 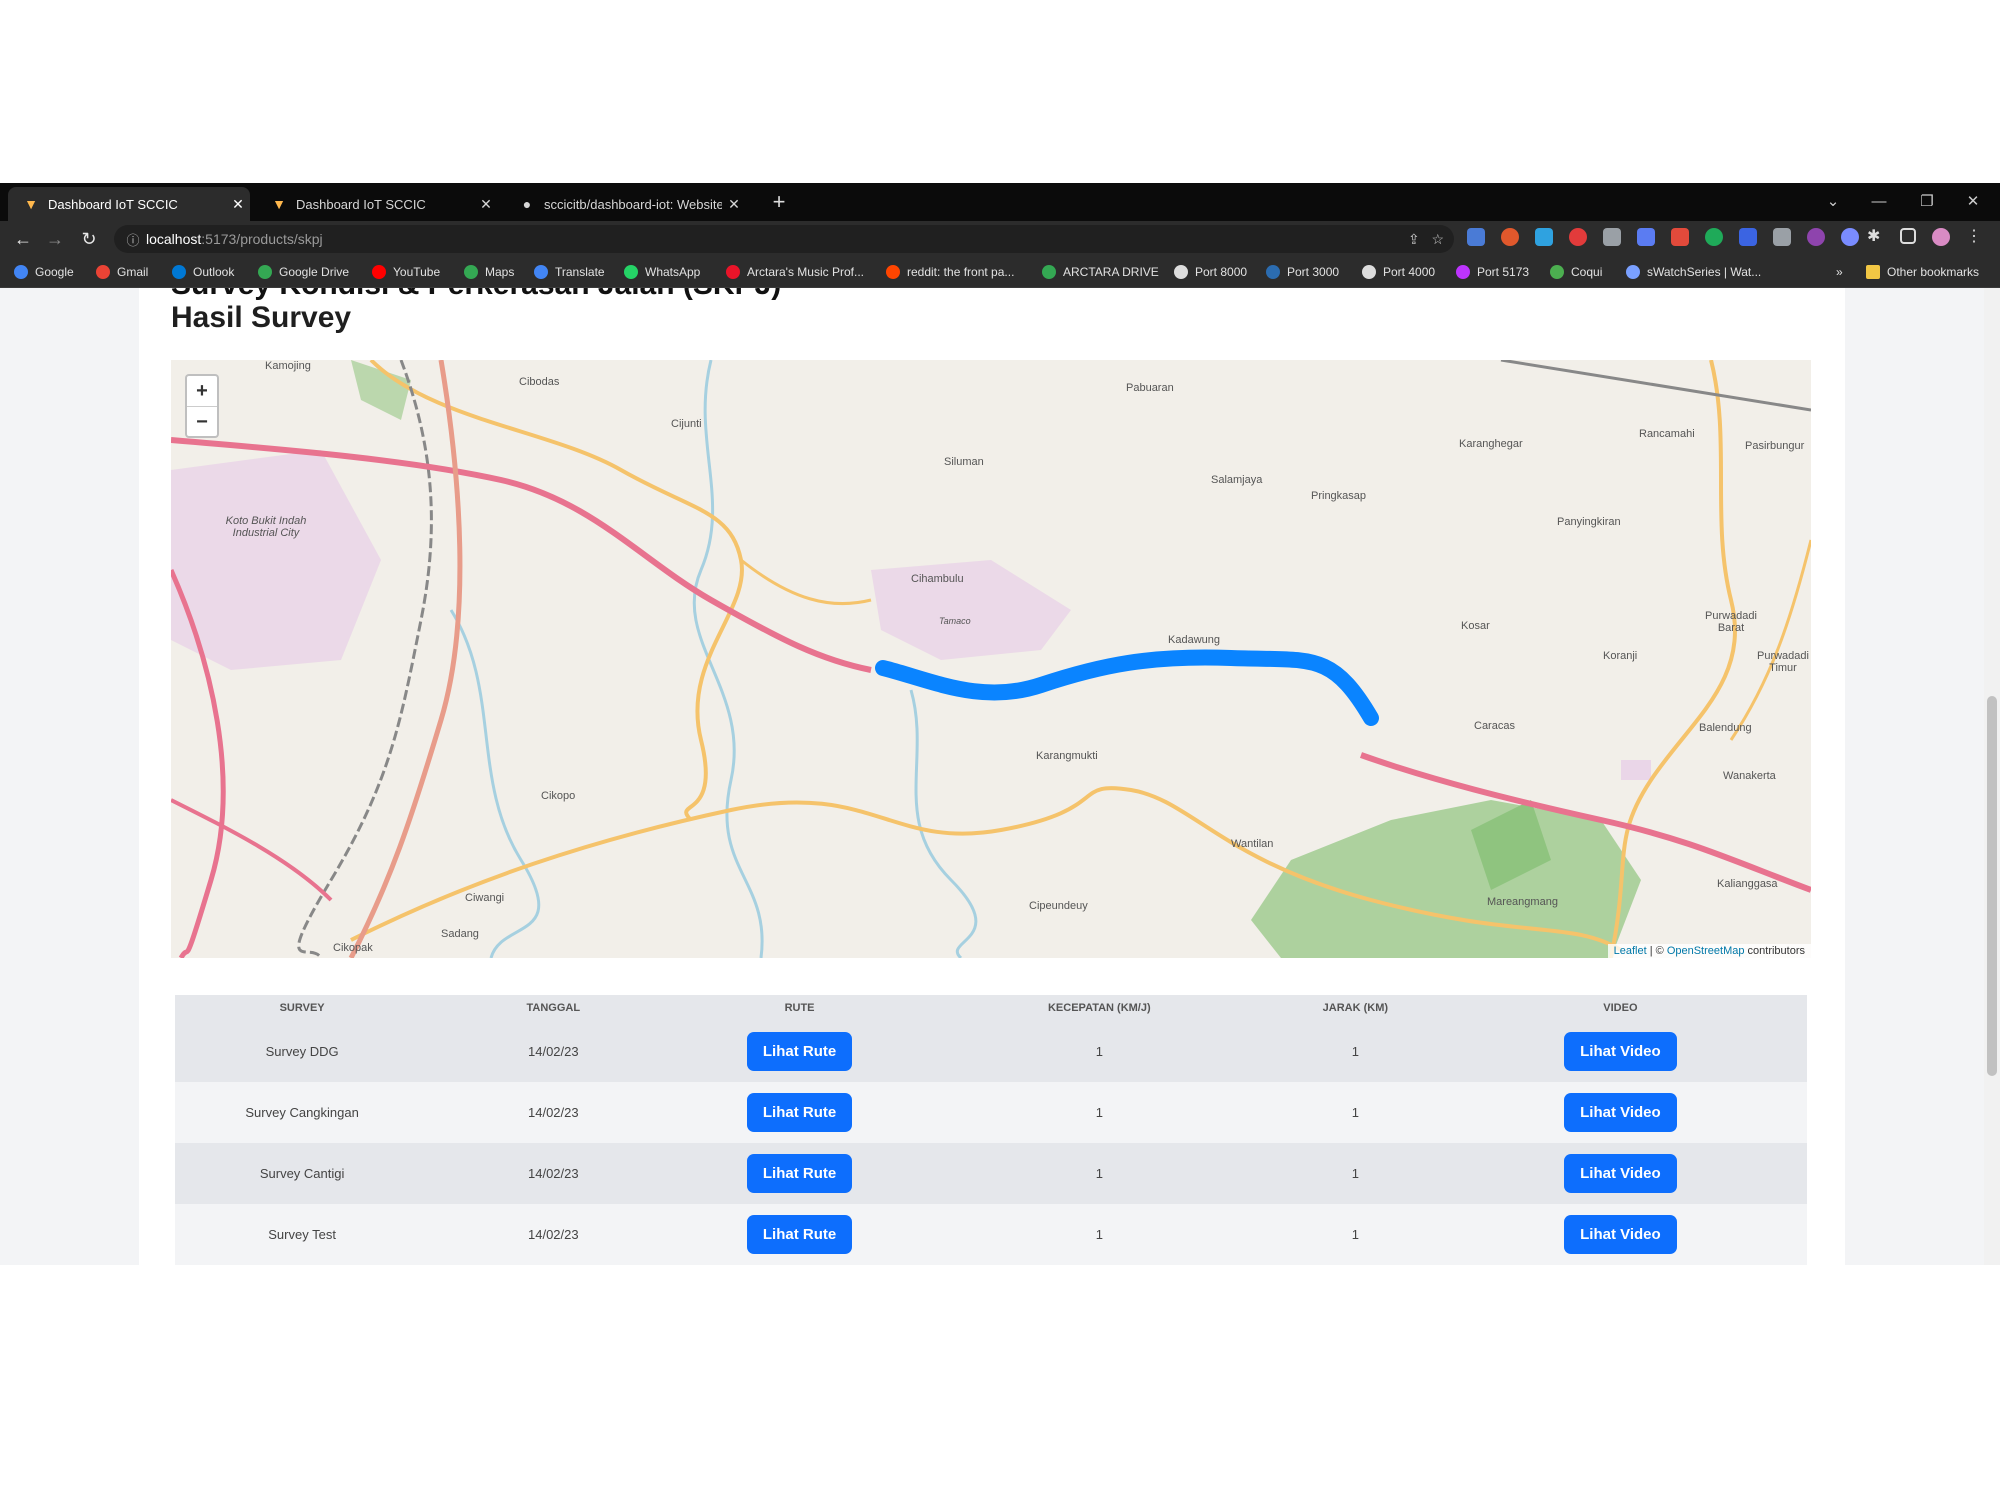 What do you see at coordinates (733, 272) in the screenshot?
I see `music-icon` at bounding box center [733, 272].